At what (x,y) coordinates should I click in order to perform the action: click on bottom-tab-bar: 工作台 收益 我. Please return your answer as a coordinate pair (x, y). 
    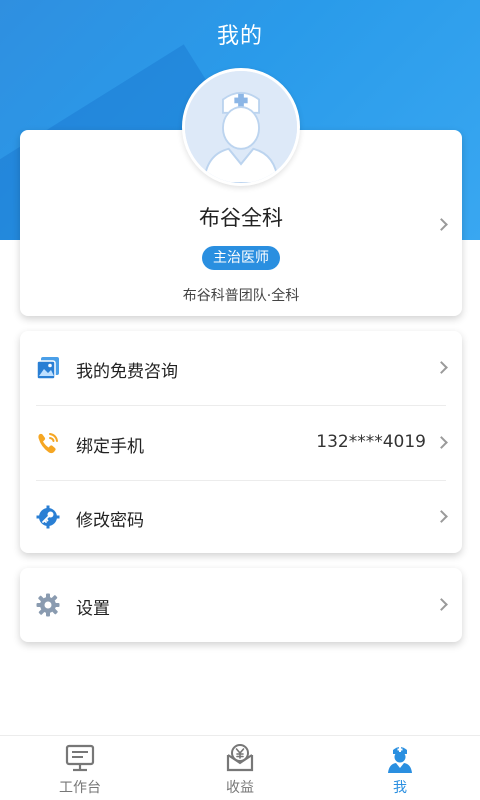
    Looking at the image, I should click on (240, 767).